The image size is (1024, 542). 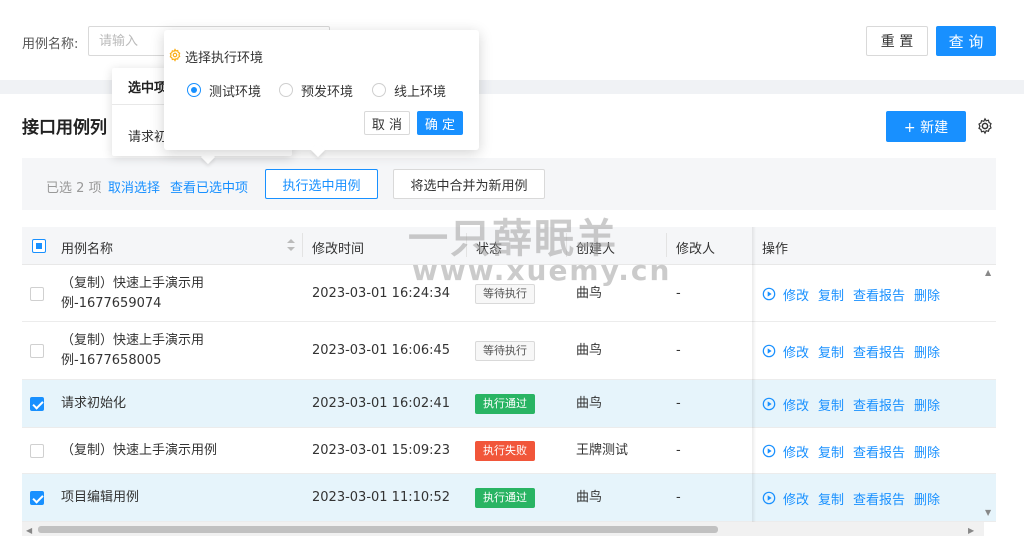 What do you see at coordinates (161, 404) in the screenshot?
I see `case-name: 请求初始化` at bounding box center [161, 404].